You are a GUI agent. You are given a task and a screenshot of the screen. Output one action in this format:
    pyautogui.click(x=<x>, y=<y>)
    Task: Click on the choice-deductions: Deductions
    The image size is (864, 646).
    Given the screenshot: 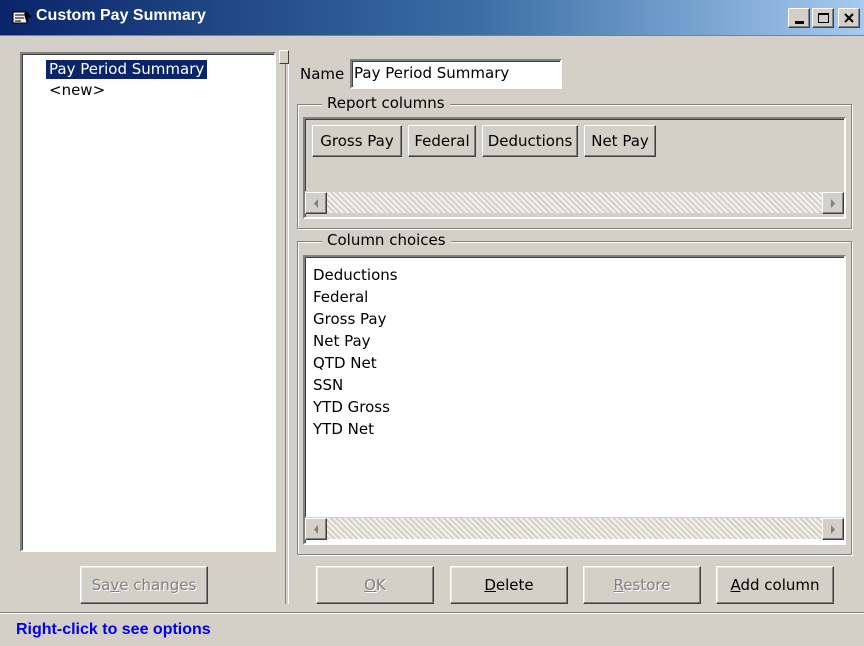 What is the action you would take?
    pyautogui.click(x=355, y=275)
    